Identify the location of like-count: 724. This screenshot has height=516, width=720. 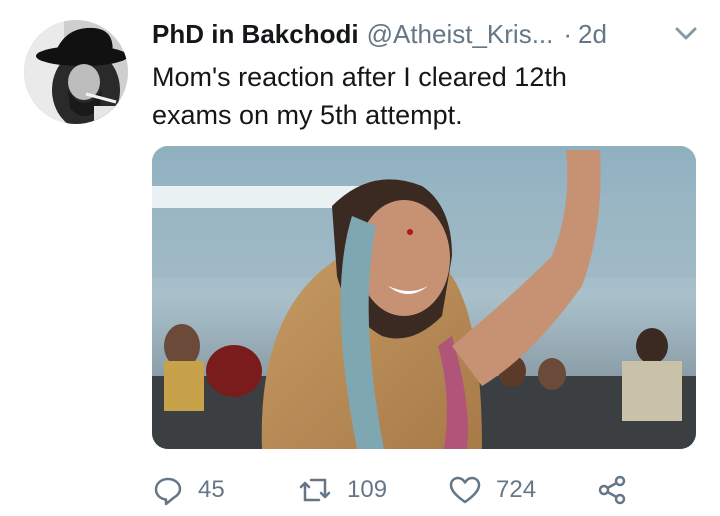
(516, 489).